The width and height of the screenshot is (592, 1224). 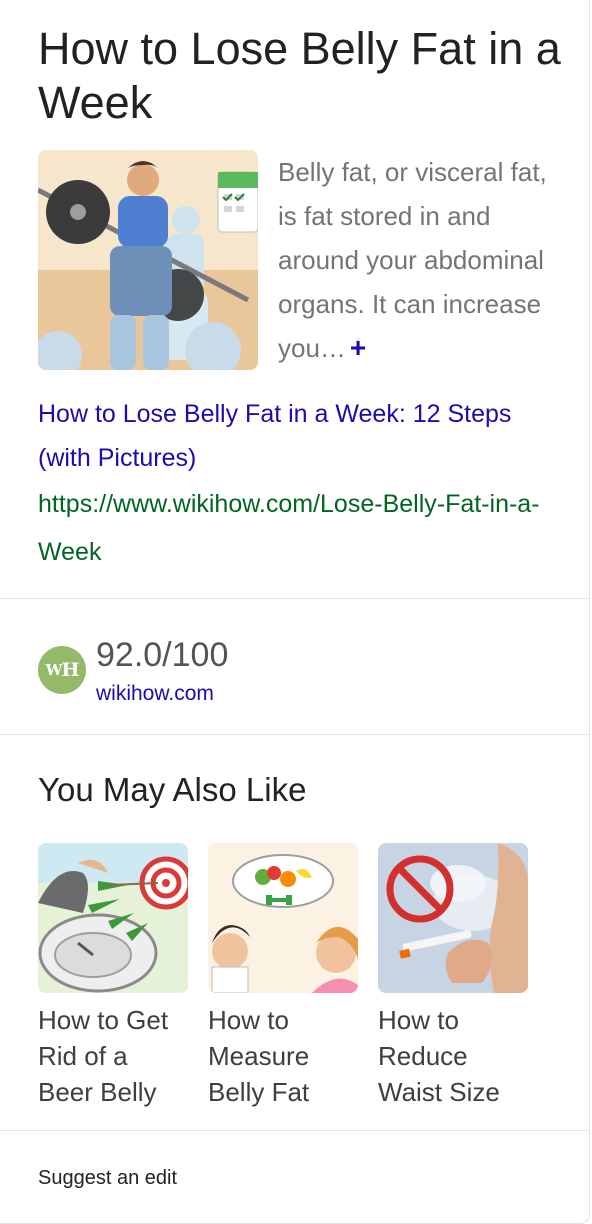 I want to click on related-item-label: How to Measure Belly Fat, so click(x=283, y=1056).